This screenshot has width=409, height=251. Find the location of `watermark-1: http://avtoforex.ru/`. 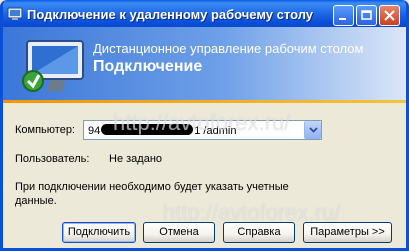

watermark-1: http://avtoforex.ru/ is located at coordinates (202, 122).